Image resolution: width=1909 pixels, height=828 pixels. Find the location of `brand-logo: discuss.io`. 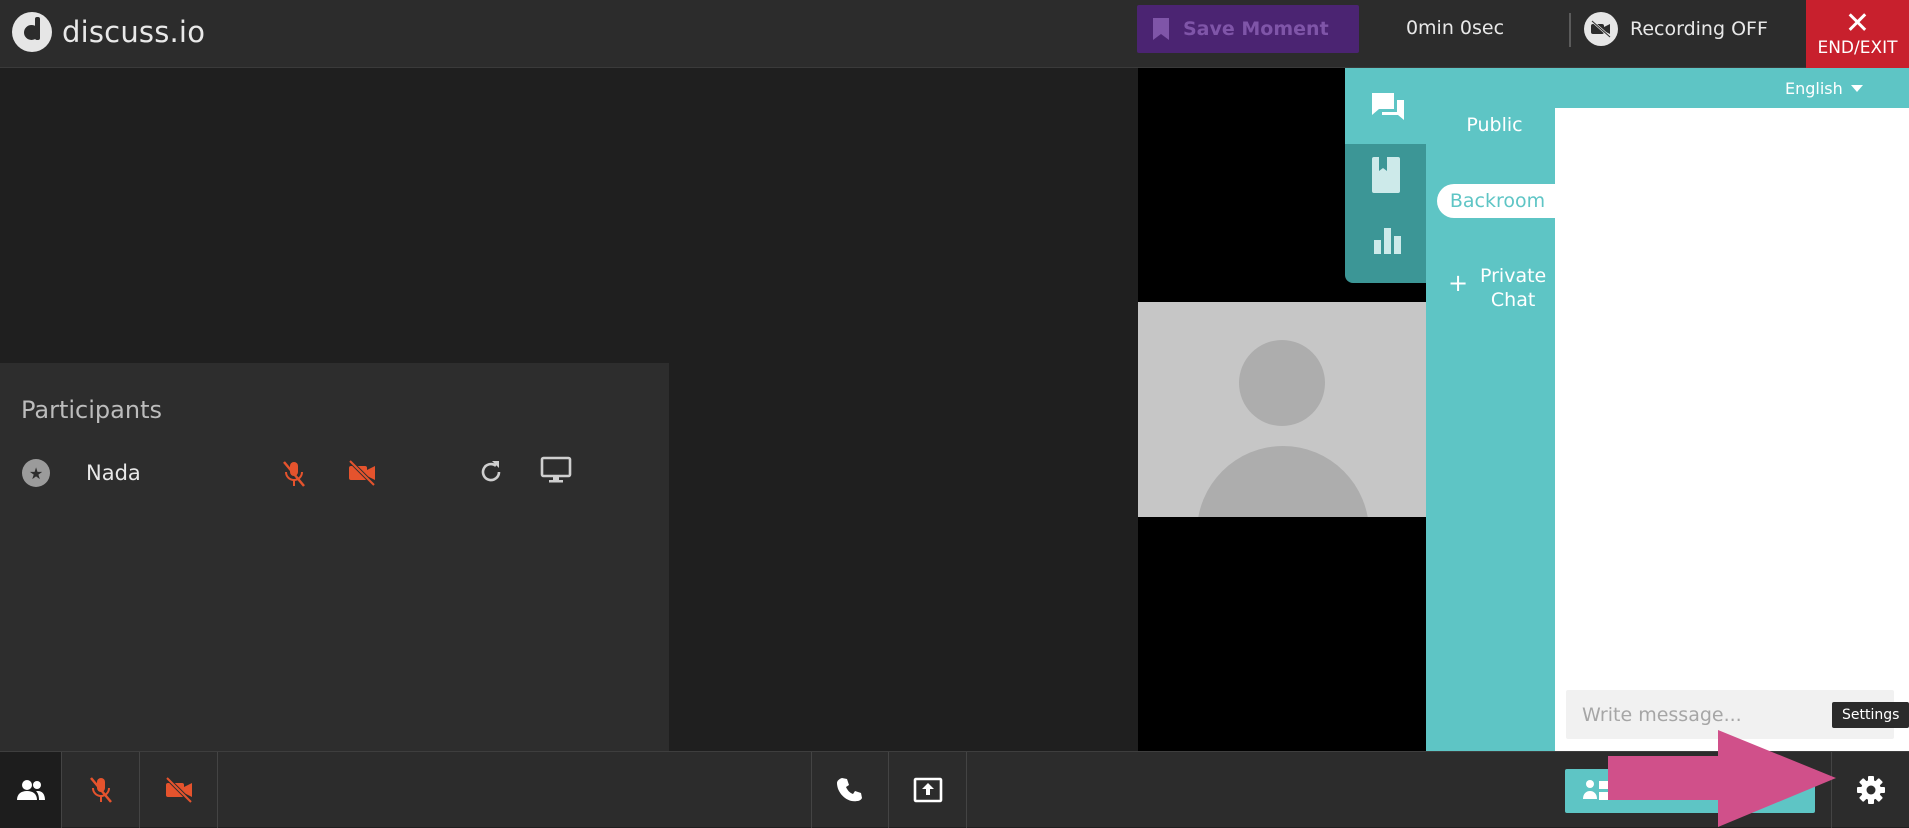

brand-logo: discuss.io is located at coordinates (108, 32).